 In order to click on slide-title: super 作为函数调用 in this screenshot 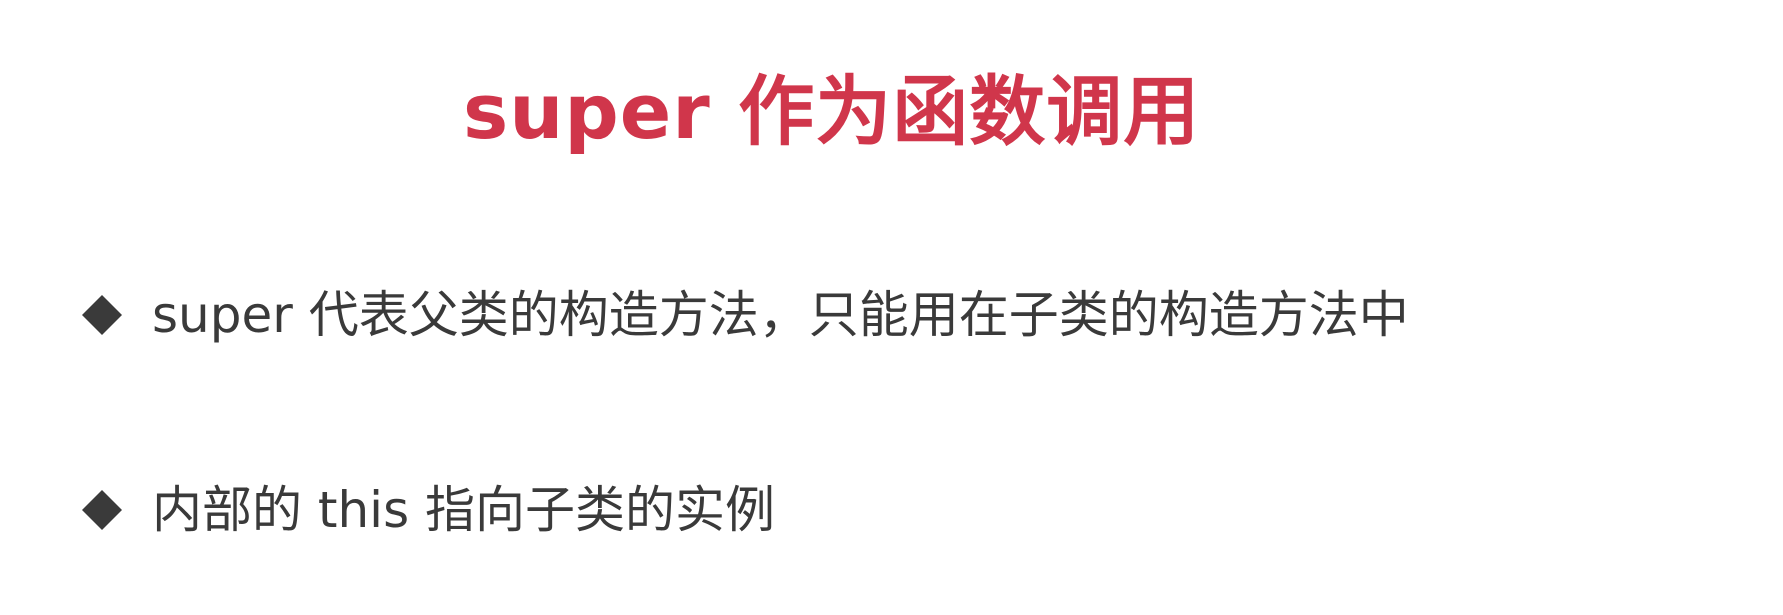, I will do `click(832, 111)`.